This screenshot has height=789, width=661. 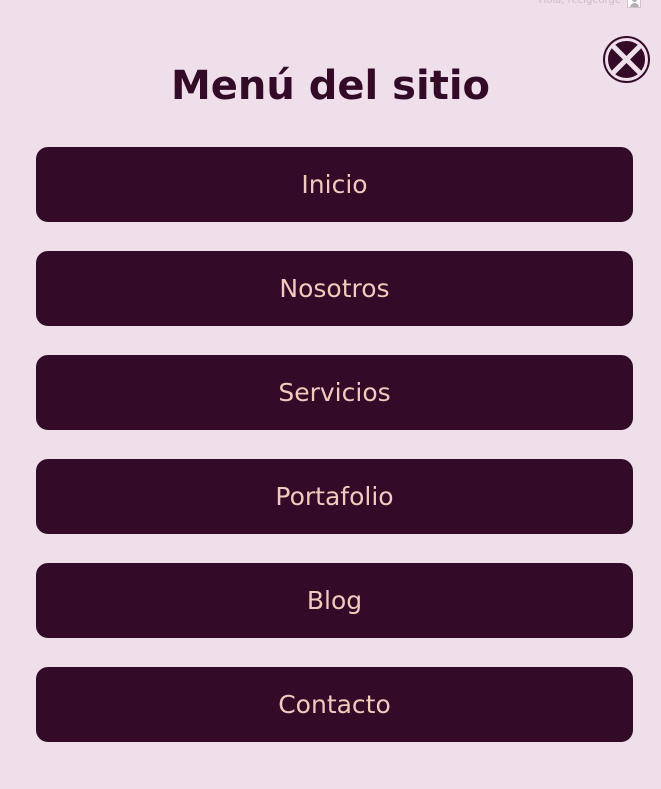 I want to click on menu-item-servicios: Servicios, so click(x=334, y=392).